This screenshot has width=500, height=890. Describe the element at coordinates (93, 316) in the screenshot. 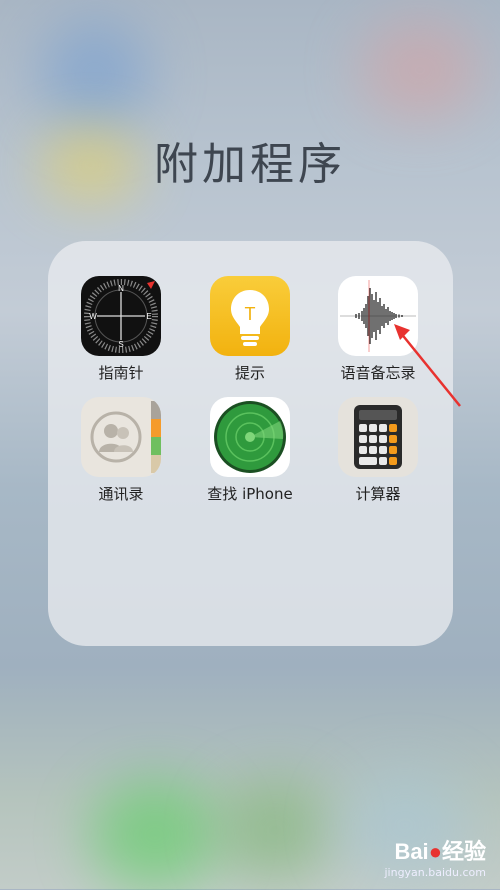

I see `compass-w: W` at that location.